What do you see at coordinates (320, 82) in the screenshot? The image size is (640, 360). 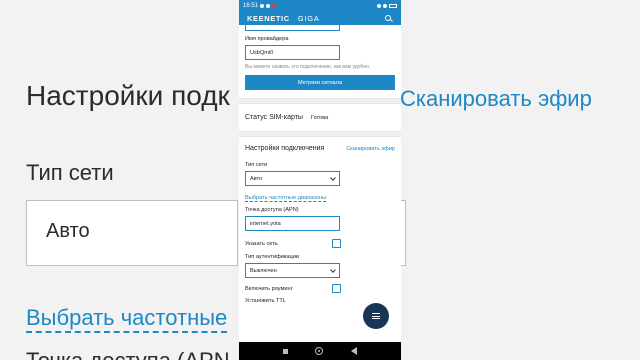 I see `signal-metrics-button: Метрики сигнала` at bounding box center [320, 82].